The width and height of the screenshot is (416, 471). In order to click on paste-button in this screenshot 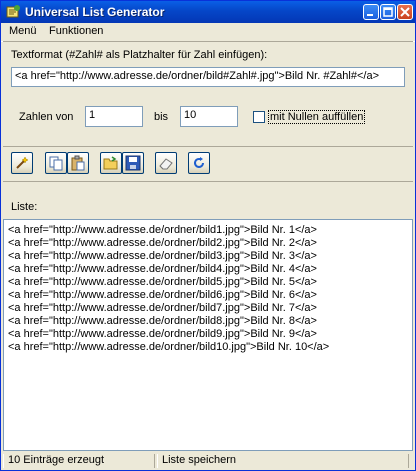, I will do `click(78, 163)`.